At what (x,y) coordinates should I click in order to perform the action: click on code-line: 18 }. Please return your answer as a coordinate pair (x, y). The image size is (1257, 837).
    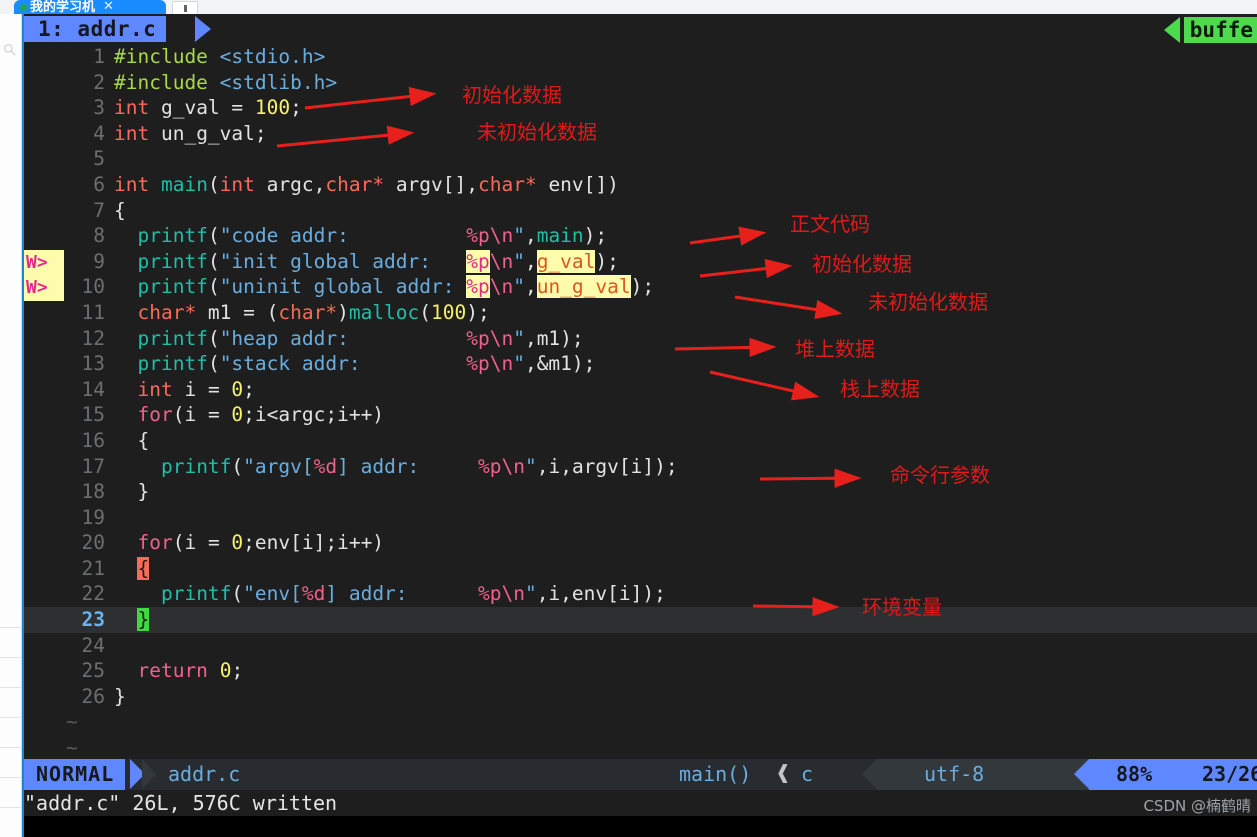
    Looking at the image, I should click on (640, 492).